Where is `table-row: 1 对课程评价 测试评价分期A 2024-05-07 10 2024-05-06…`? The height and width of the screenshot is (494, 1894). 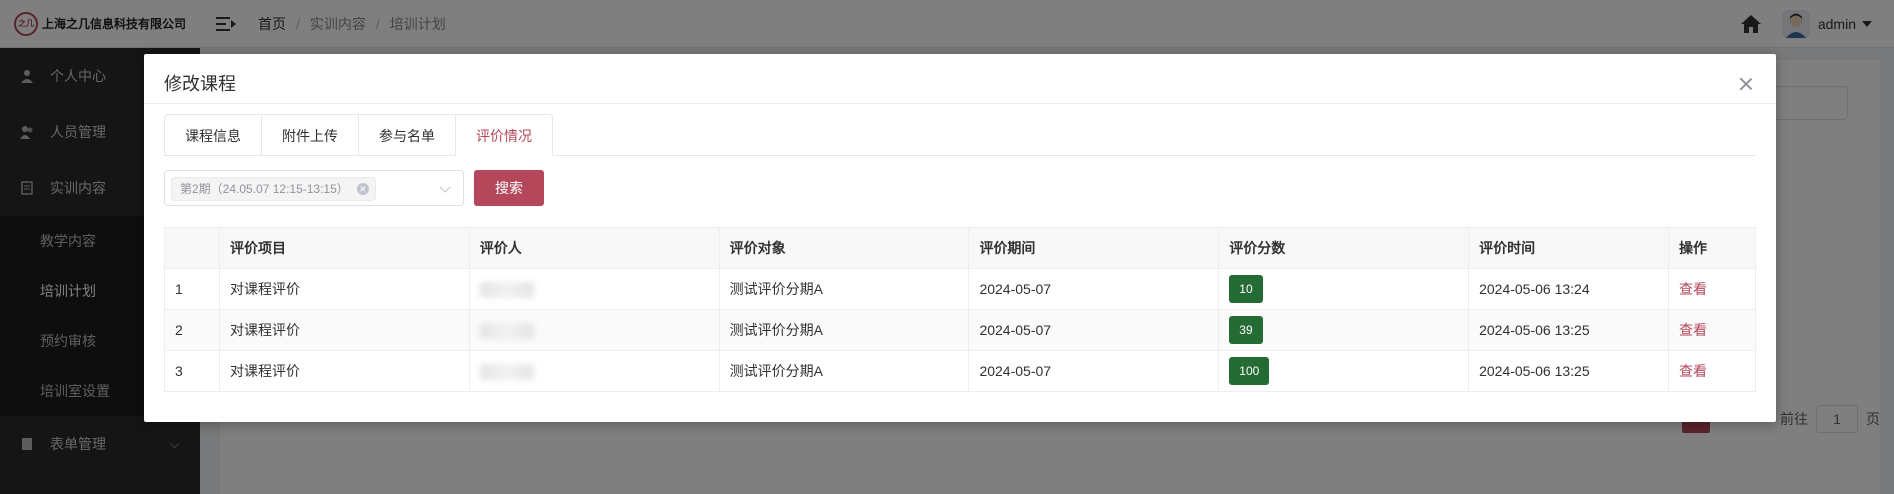 table-row: 1 对课程评价 测试评价分期A 2024-05-07 10 2024-05-06… is located at coordinates (960, 289).